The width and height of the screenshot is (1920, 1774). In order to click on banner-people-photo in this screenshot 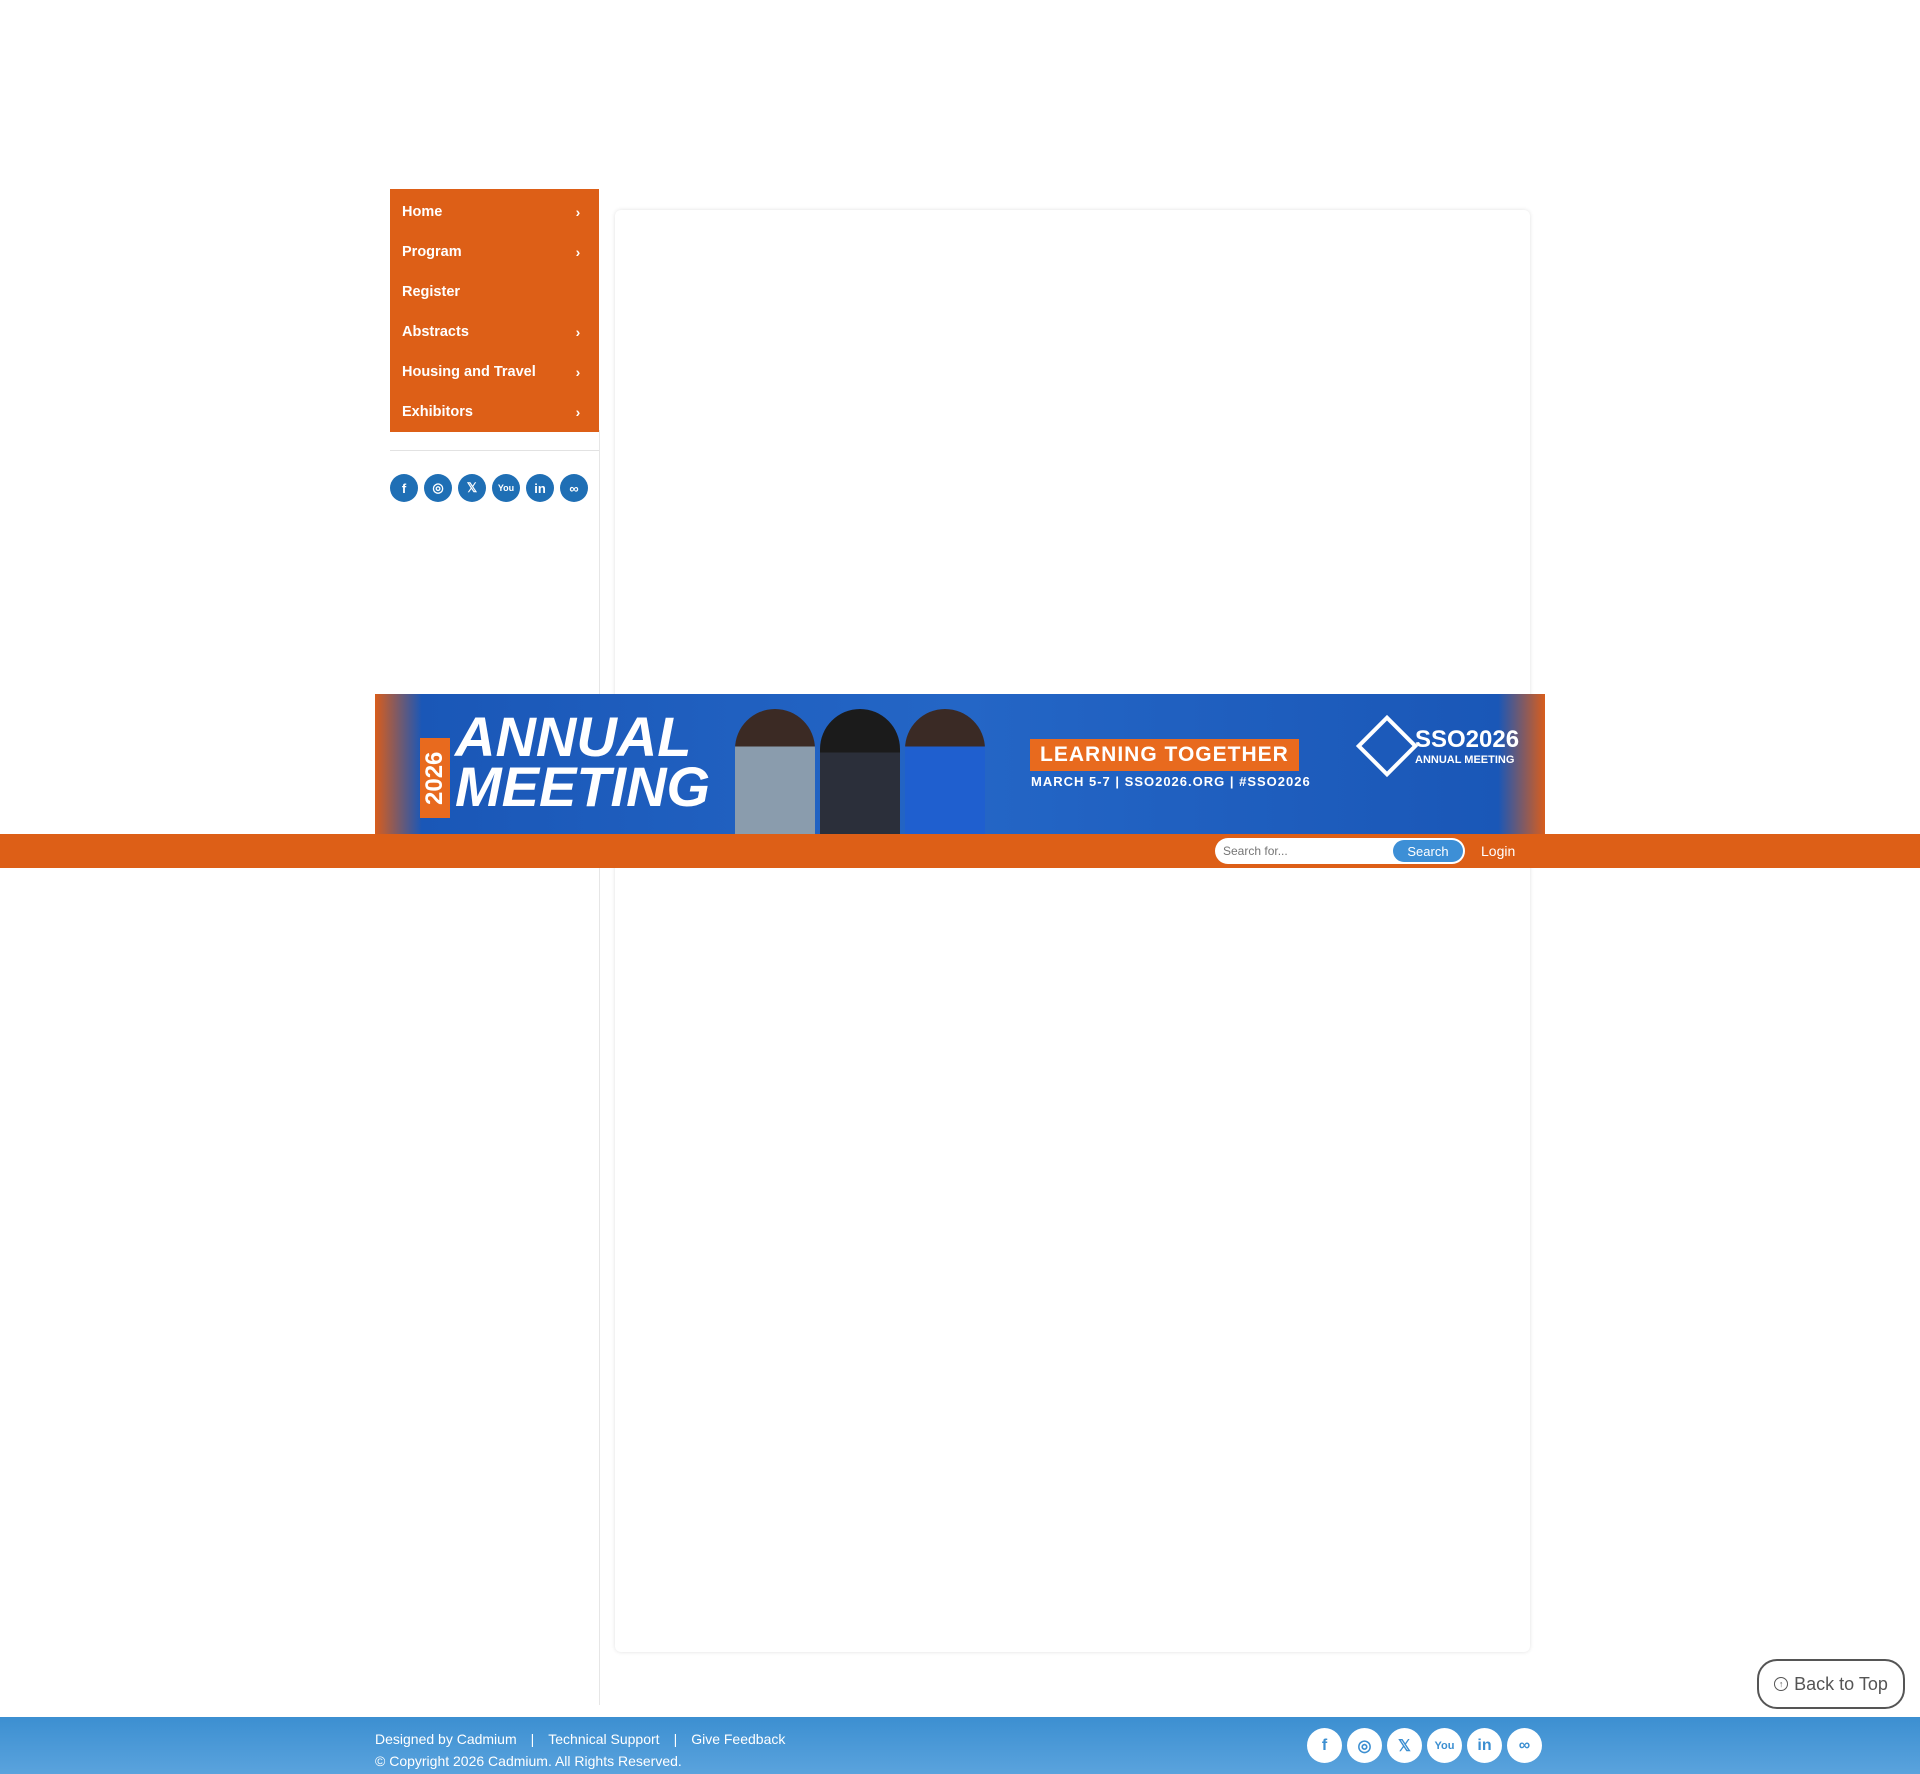, I will do `click(860, 769)`.